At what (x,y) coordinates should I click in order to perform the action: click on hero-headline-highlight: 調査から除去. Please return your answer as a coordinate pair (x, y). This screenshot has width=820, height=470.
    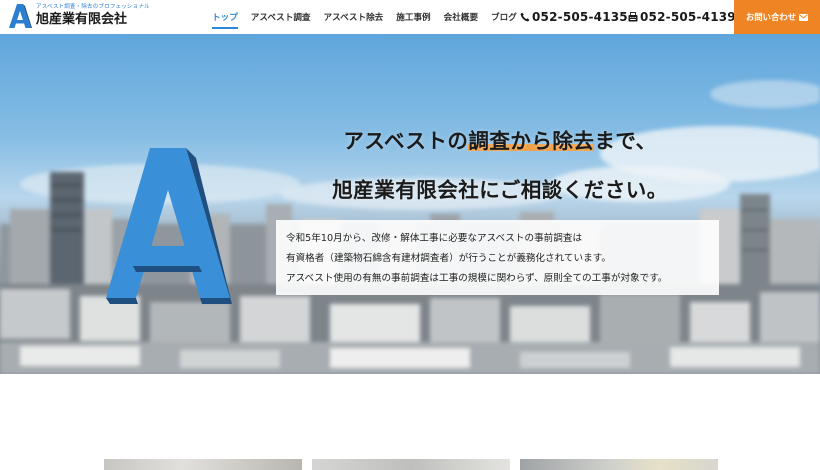
    Looking at the image, I should click on (531, 141).